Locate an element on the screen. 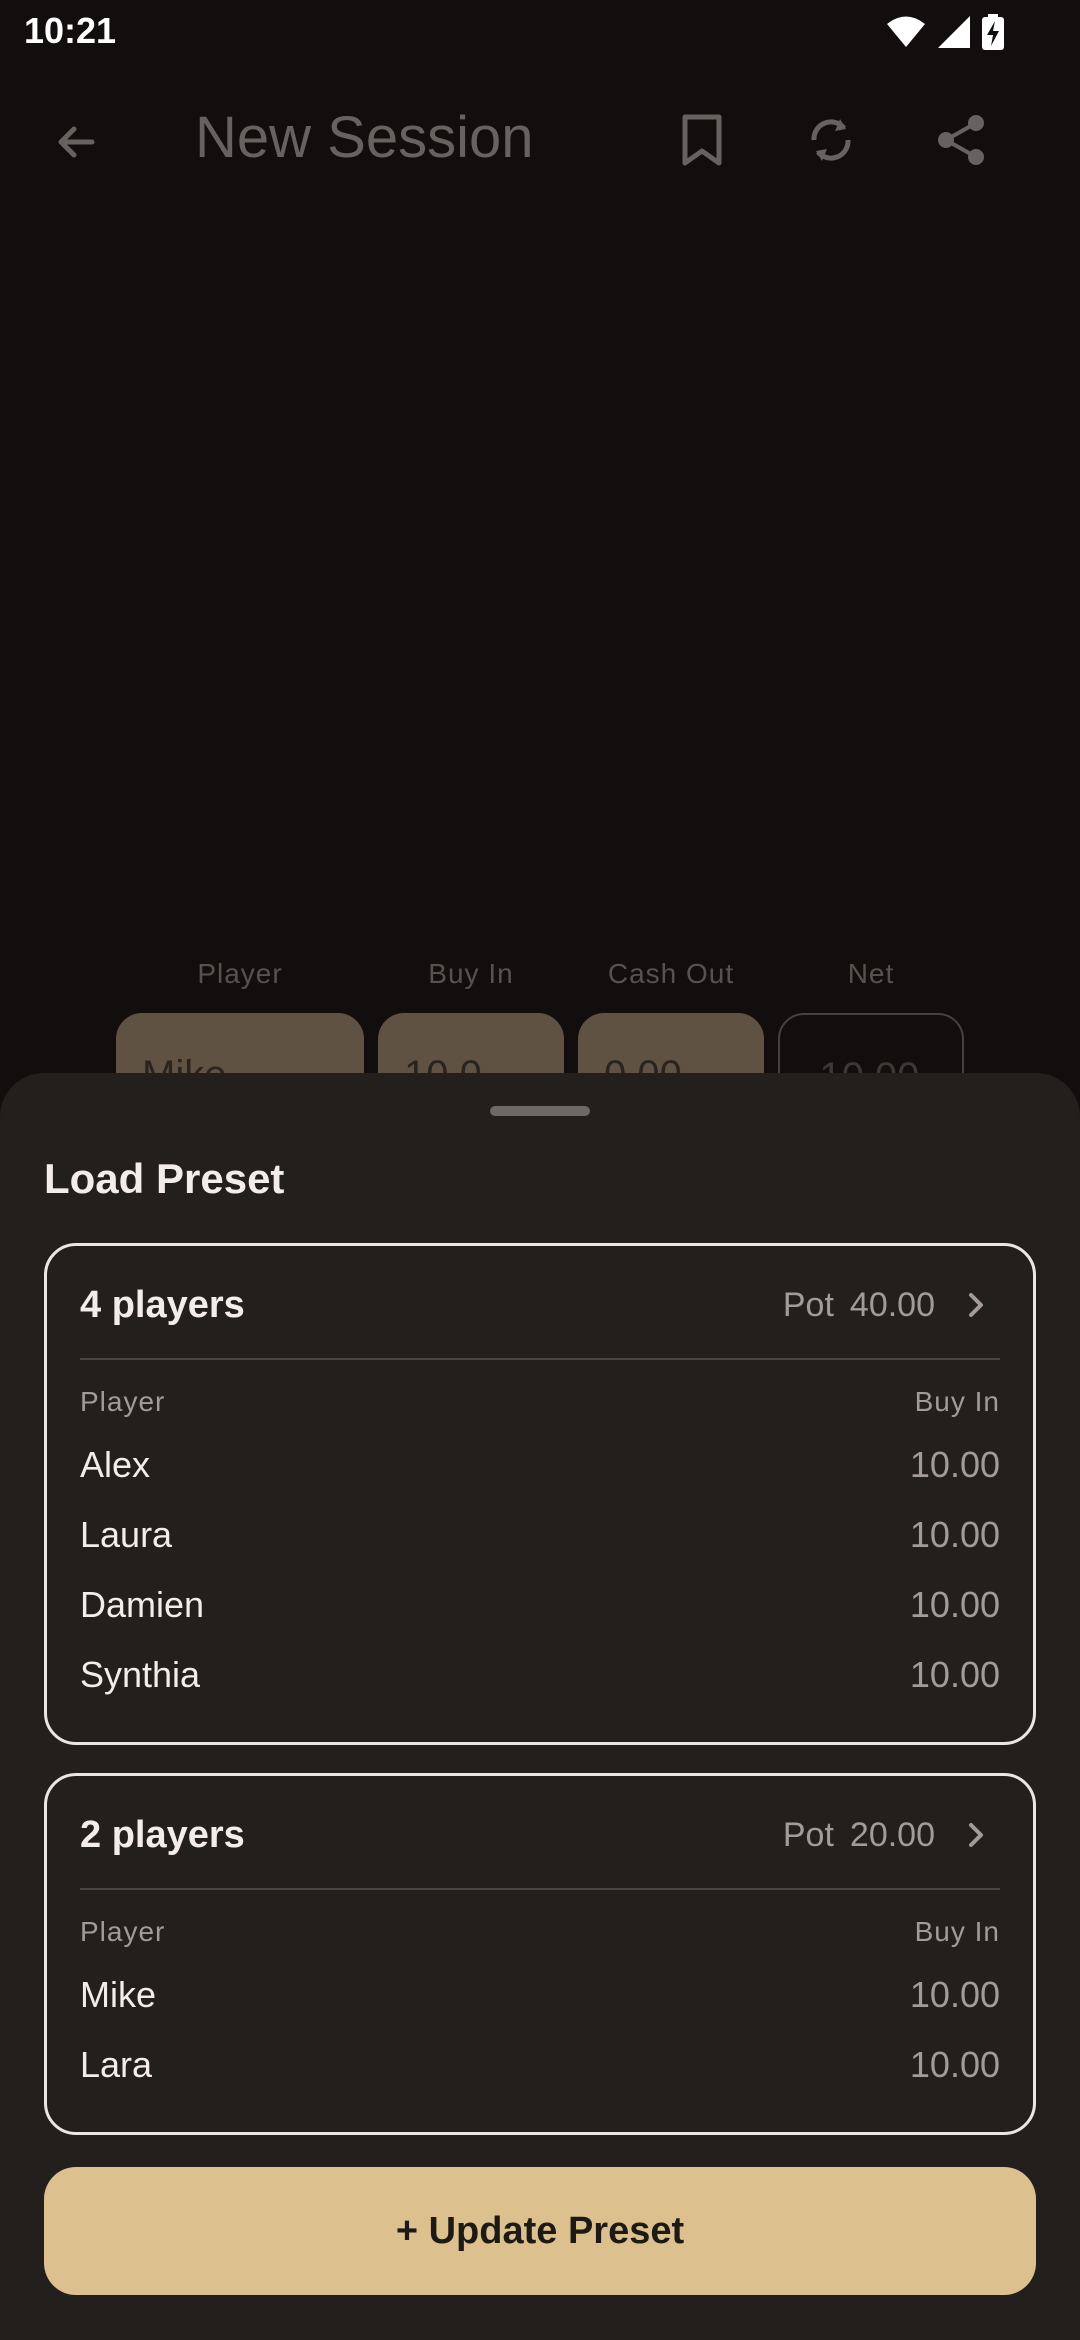 Image resolution: width=1080 pixels, height=2340 pixels. back-button is located at coordinates (76, 142).